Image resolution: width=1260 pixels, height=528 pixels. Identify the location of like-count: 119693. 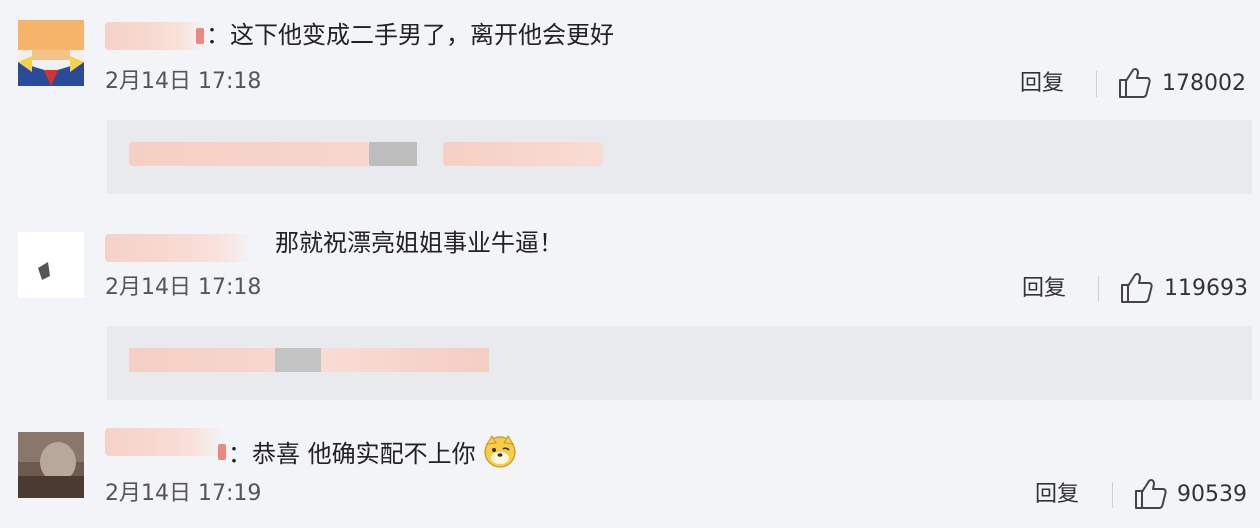
(1206, 288).